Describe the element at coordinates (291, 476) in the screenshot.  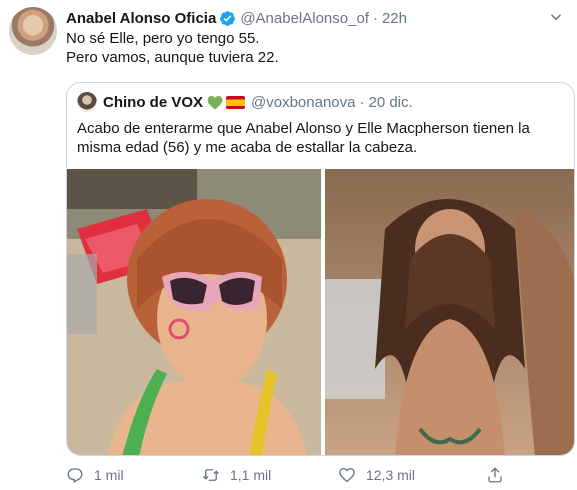
I see `tweet-actions: 1 mil 1,1 mil 12,3 mil` at that location.